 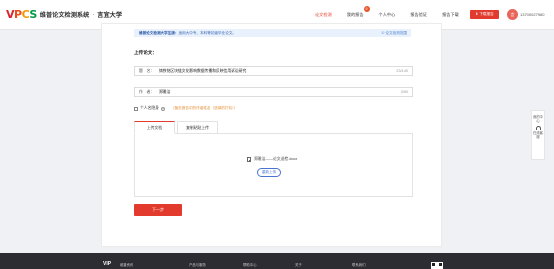 I want to click on title-label: 题 名：, so click(x=147, y=71).